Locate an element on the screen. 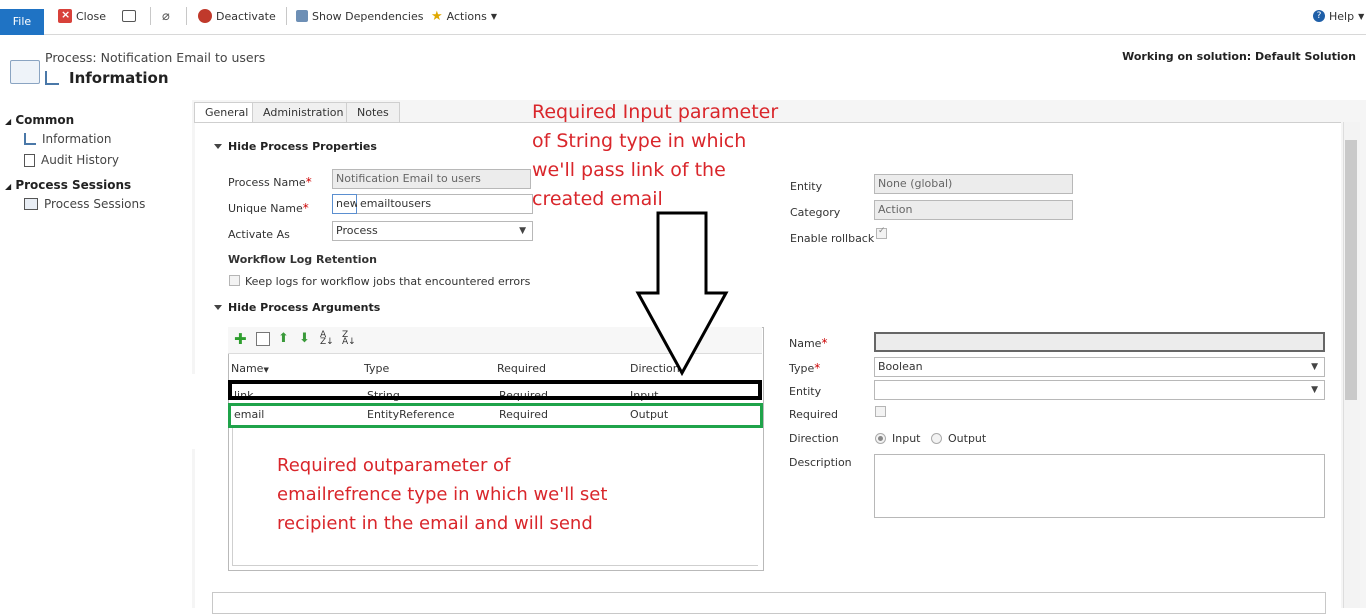 The width and height of the screenshot is (1366, 614). process-sessions-icon is located at coordinates (31, 204).